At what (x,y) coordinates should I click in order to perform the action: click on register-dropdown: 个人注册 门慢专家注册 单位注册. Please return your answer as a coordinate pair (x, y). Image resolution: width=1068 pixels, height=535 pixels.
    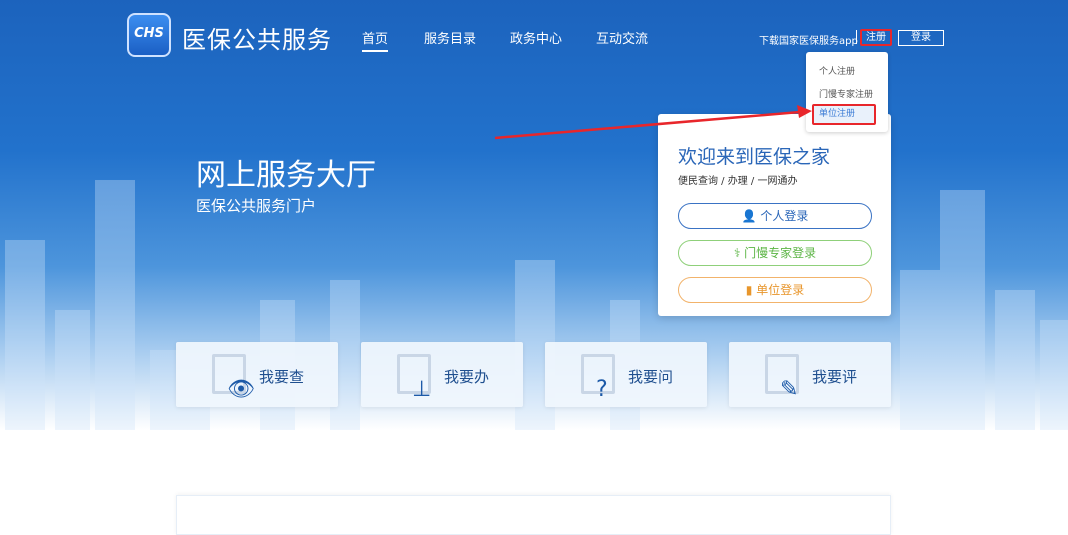
    Looking at the image, I should click on (847, 92).